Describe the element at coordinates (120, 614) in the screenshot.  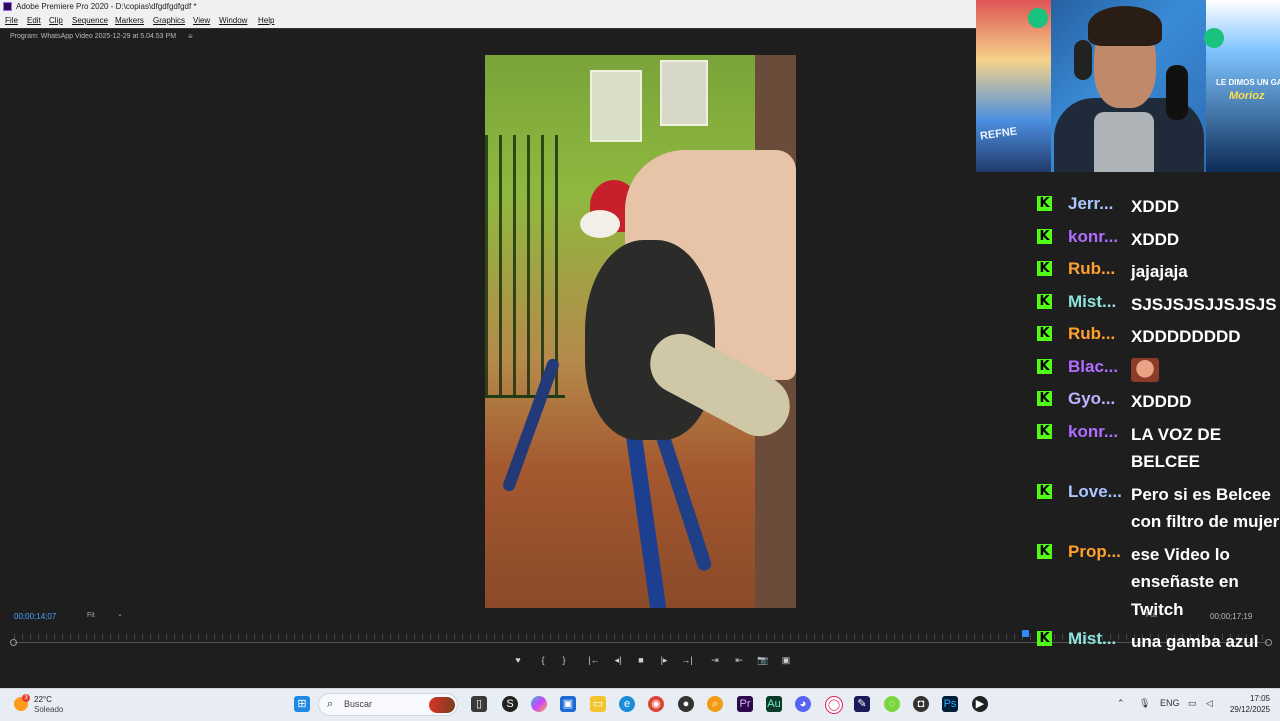
I see `chevron-down-icon: ⌄` at that location.